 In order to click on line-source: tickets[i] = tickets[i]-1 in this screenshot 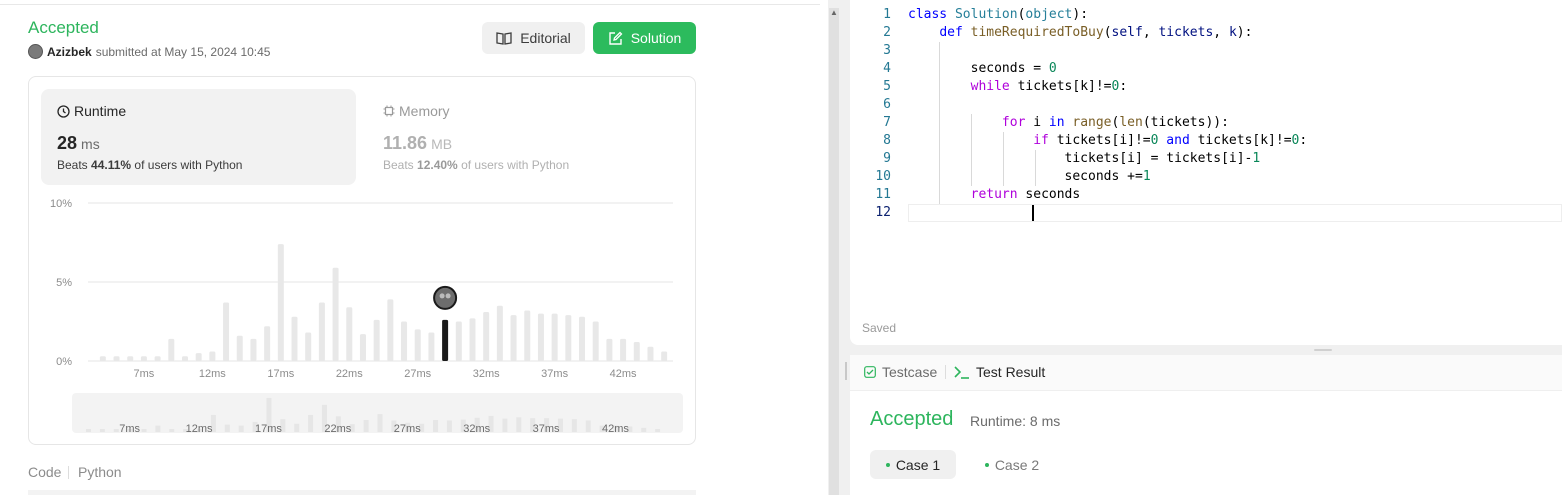, I will do `click(1084, 158)`.